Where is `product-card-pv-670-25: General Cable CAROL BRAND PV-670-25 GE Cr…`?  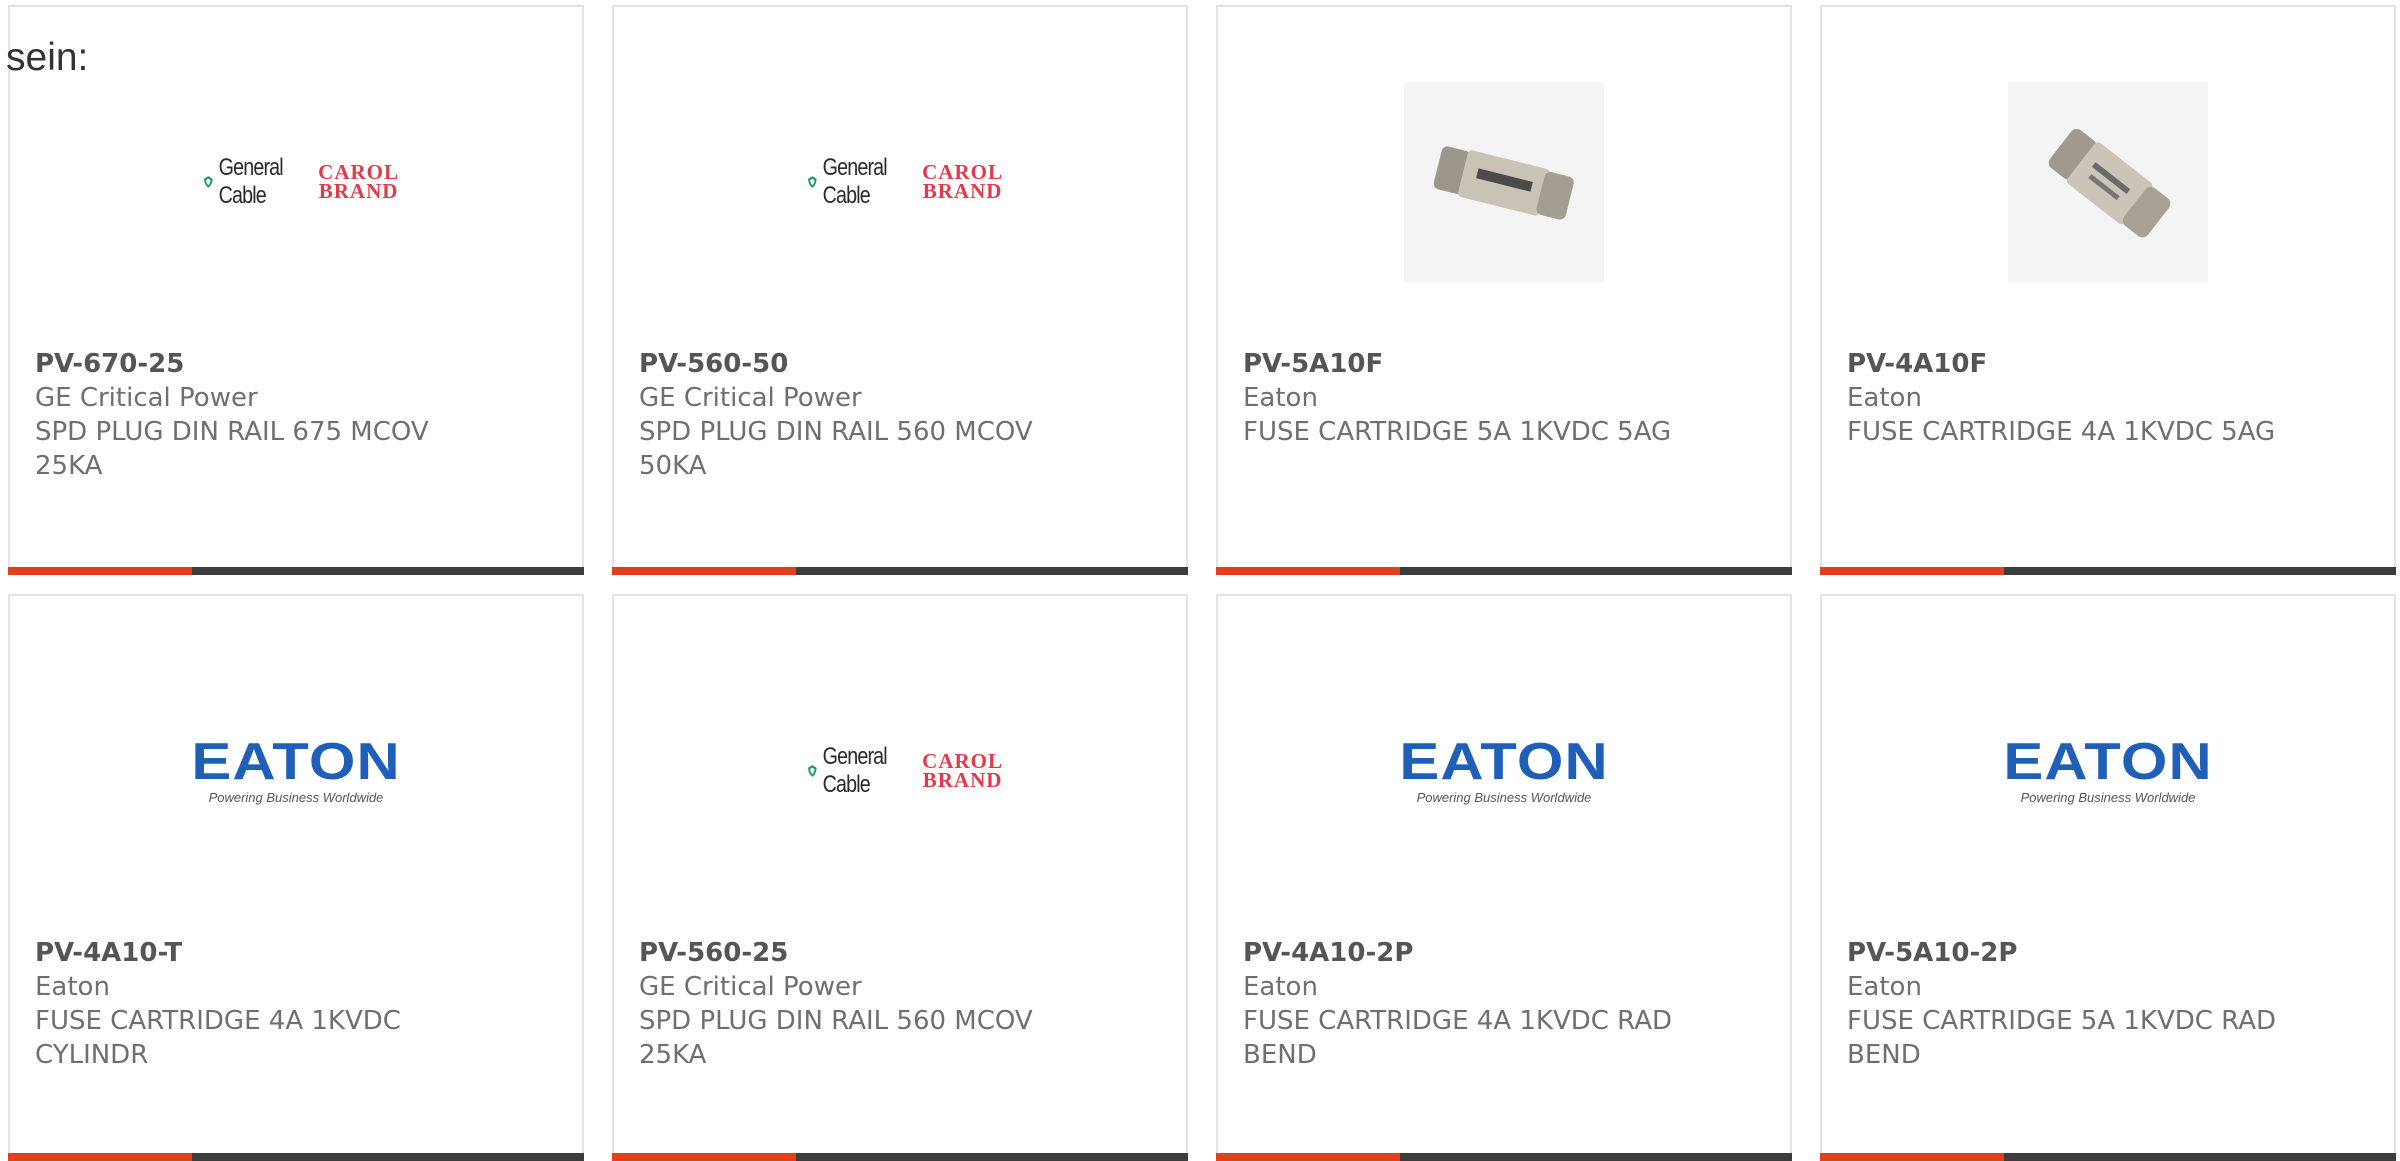
product-card-pv-670-25: General Cable CAROL BRAND PV-670-25 GE Cr… is located at coordinates (296, 290).